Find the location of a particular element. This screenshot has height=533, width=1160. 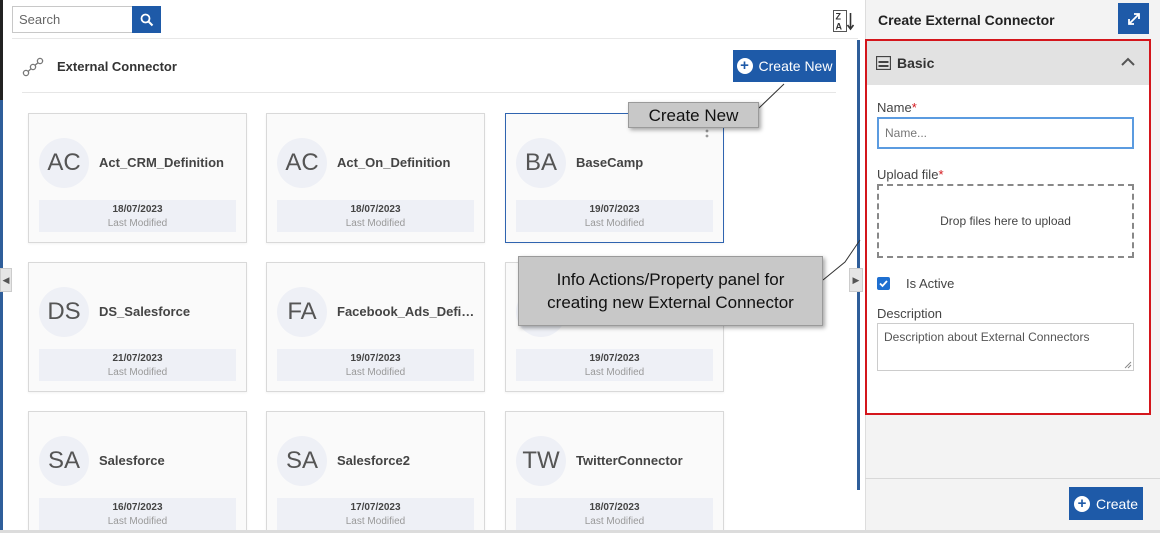

card-footer: 16/07/2023 Last Modified is located at coordinates (137, 514).